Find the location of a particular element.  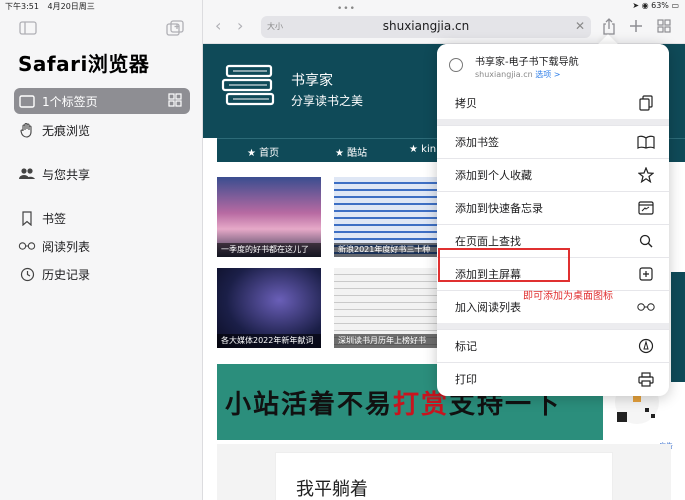

share-sheet-header: 书享家-电子书下载导航 shuxiangjia.cn 选项 > is located at coordinates (553, 65).